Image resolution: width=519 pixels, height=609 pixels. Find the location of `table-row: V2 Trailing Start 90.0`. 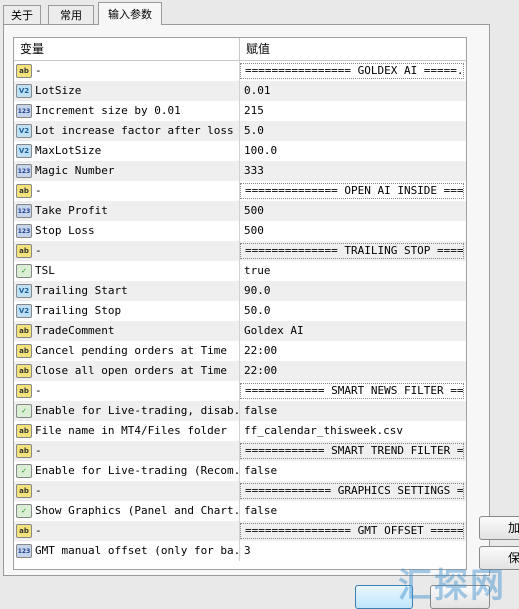

table-row: V2 Trailing Start 90.0 is located at coordinates (240, 291).